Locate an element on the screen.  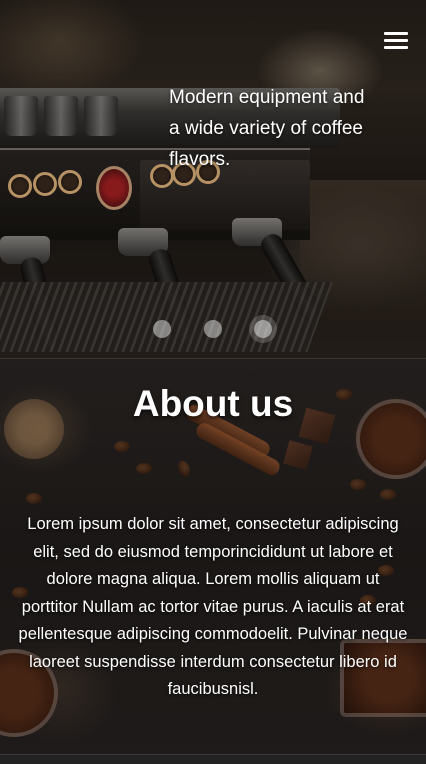
slider-pagination is located at coordinates (213, 329).